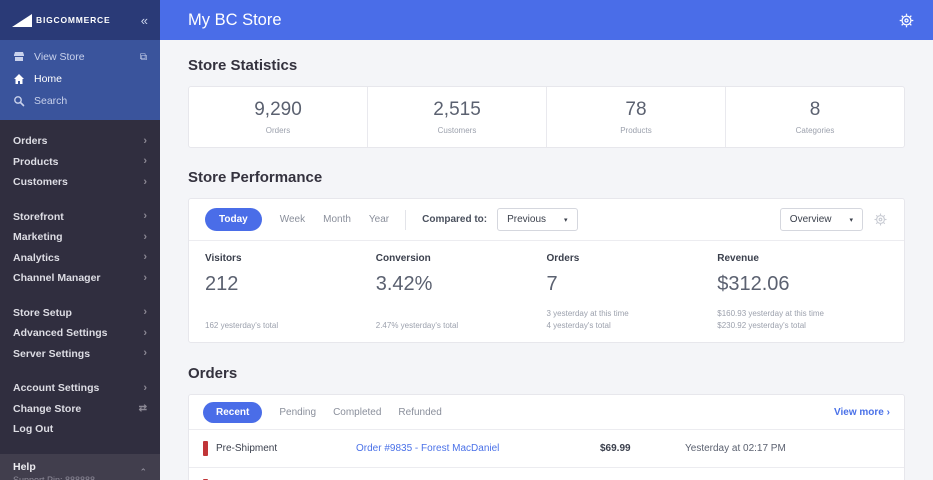 This screenshot has height=480, width=933. What do you see at coordinates (59, 57) in the screenshot?
I see `sidebar-item-label: View Store` at bounding box center [59, 57].